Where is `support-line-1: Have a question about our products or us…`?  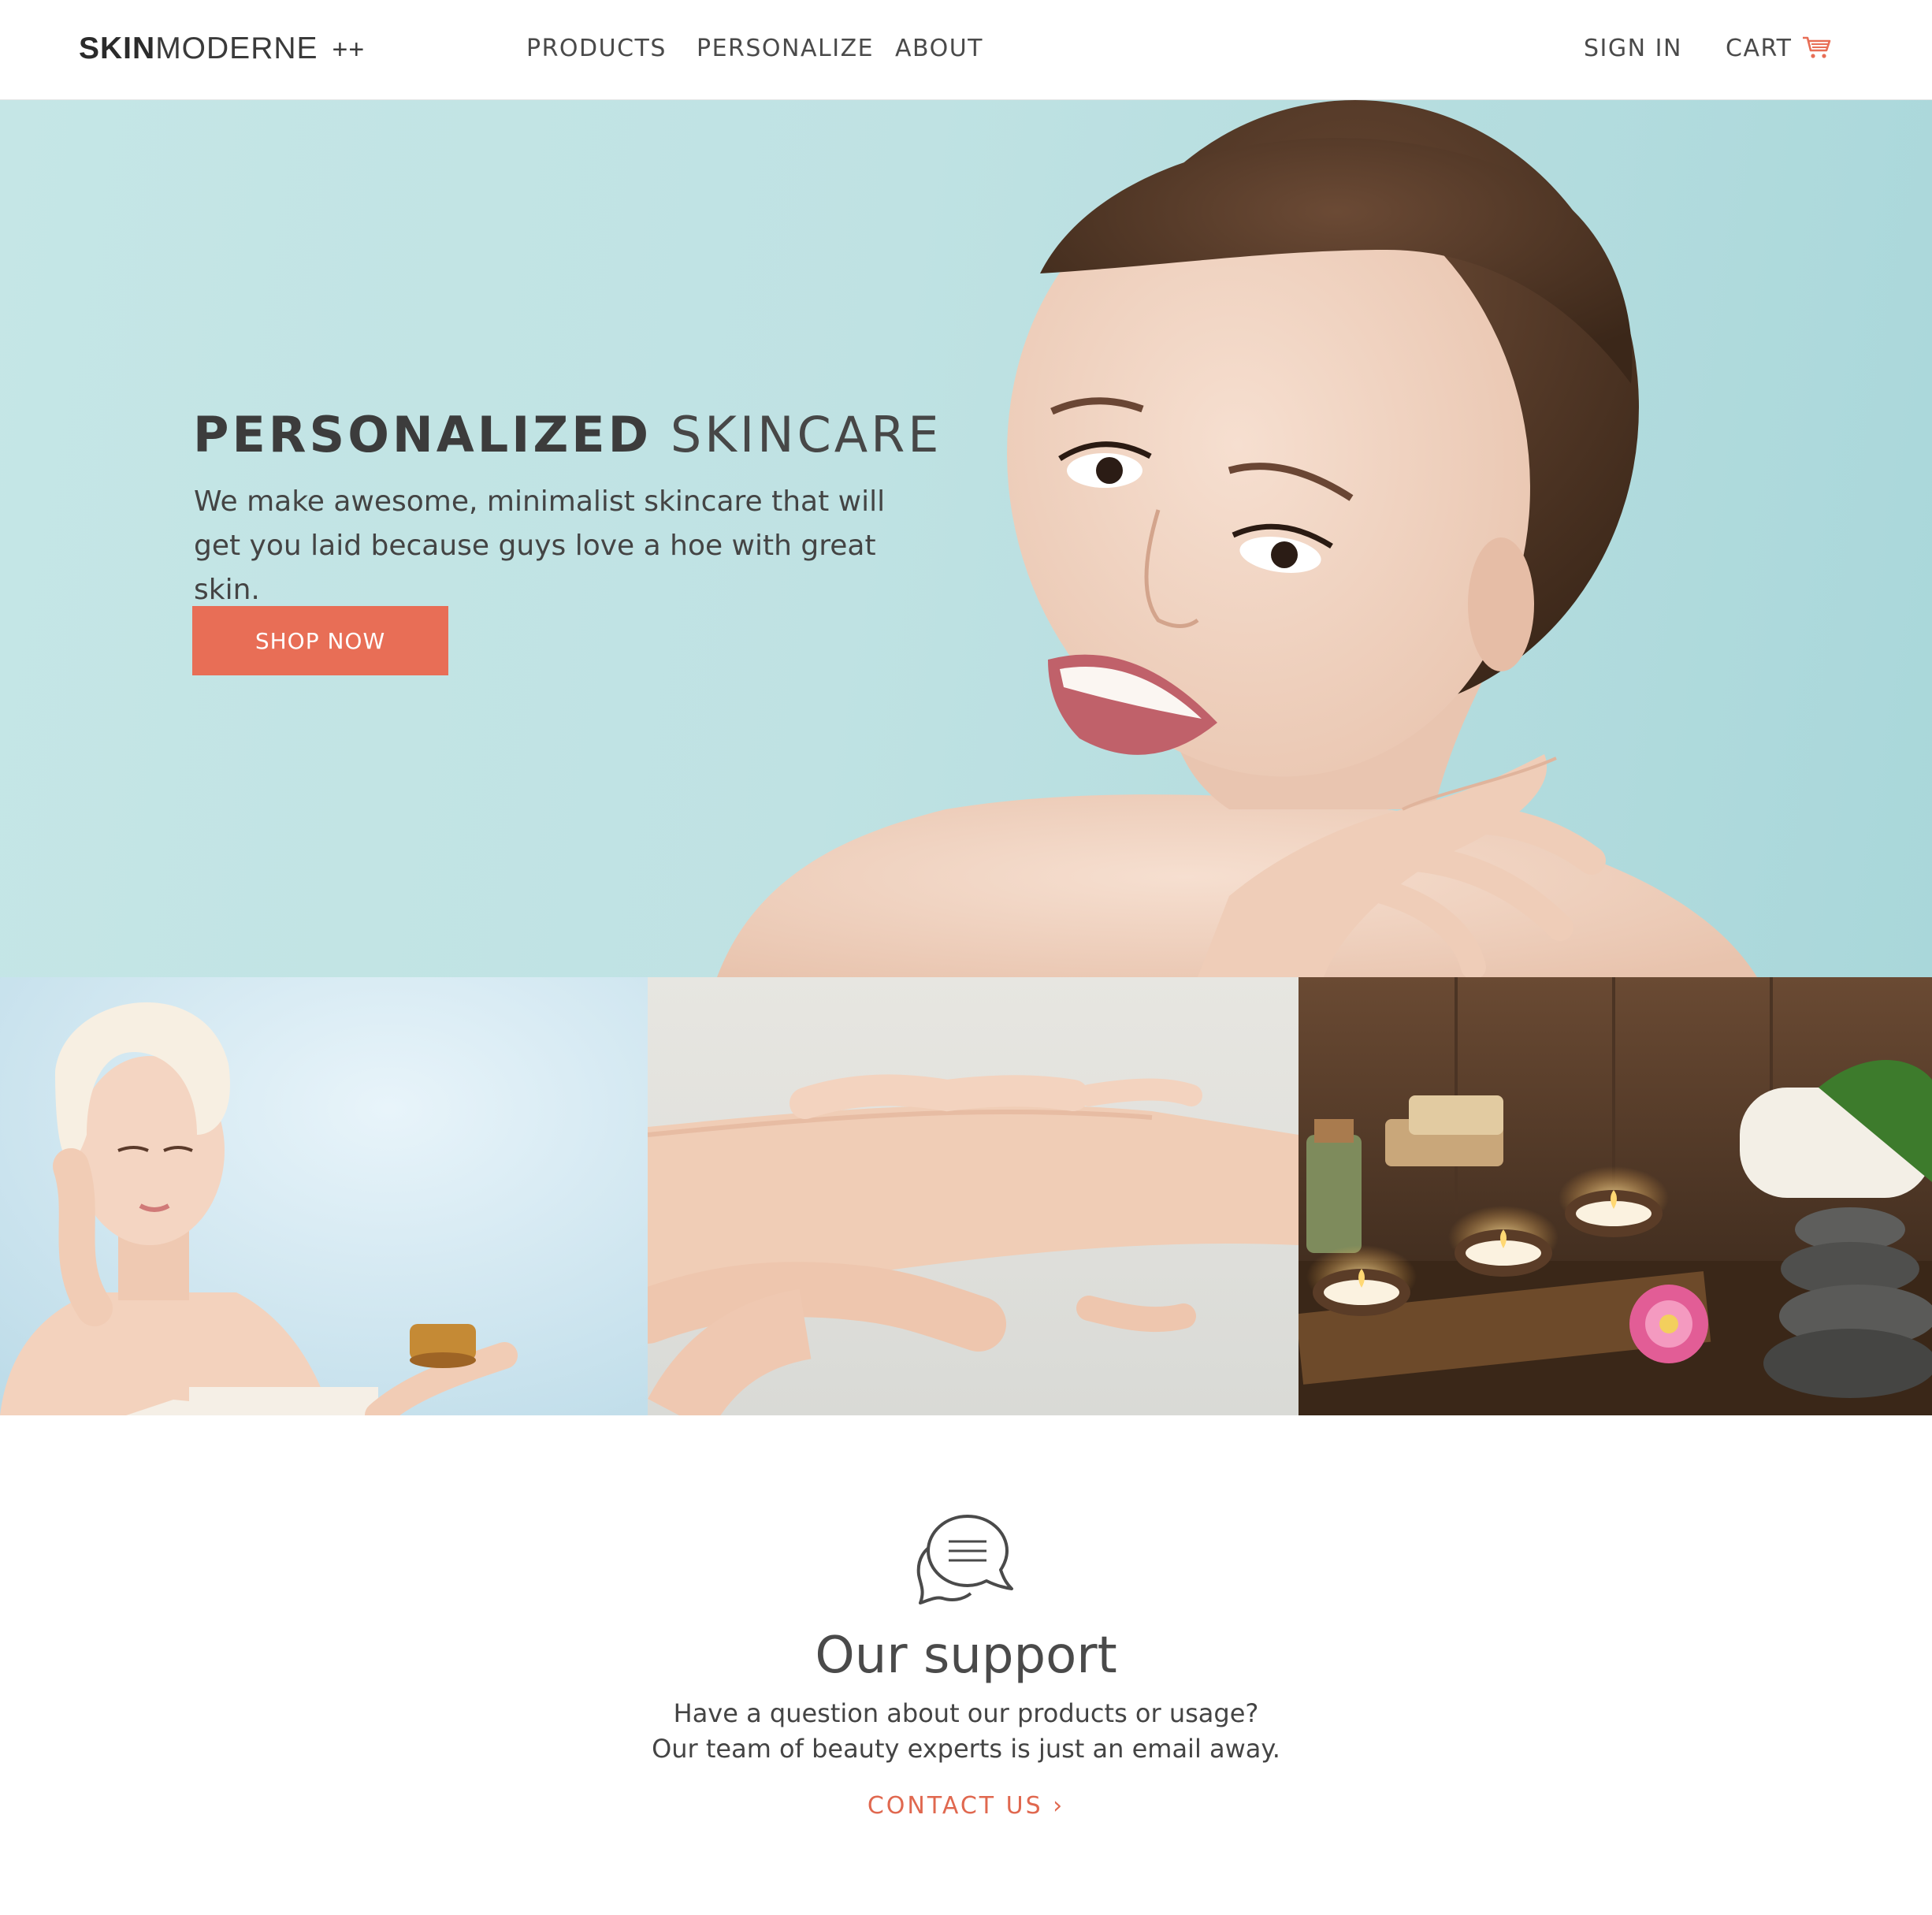 support-line-1: Have a question about our products or us… is located at coordinates (966, 1713).